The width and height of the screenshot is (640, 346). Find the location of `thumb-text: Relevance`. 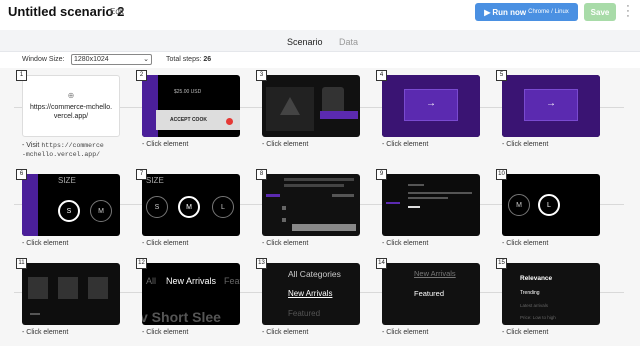

thumb-text: Relevance is located at coordinates (536, 278).